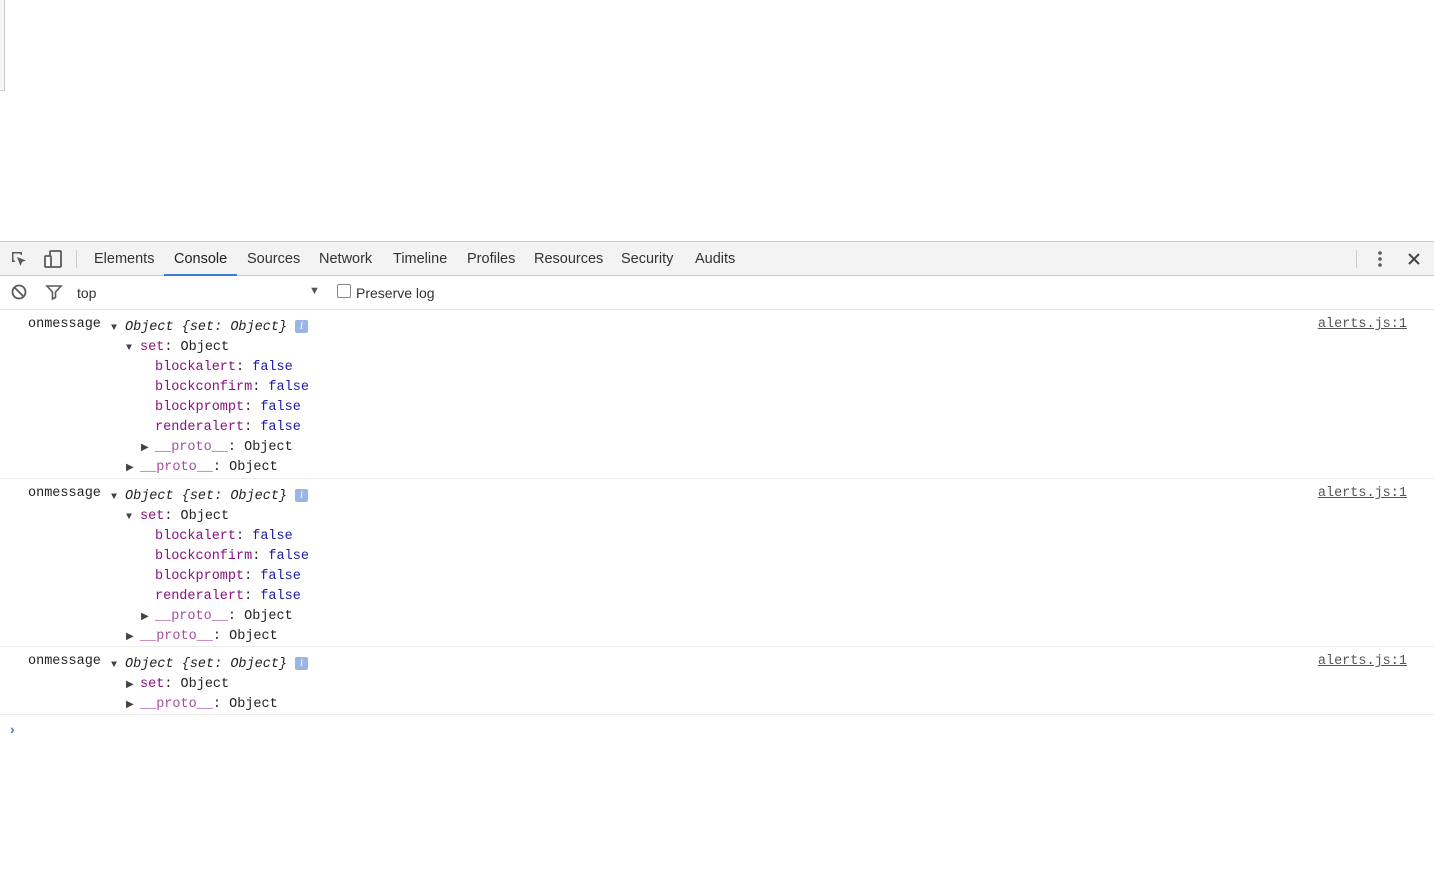  I want to click on inspect-element-icon, so click(19, 259).